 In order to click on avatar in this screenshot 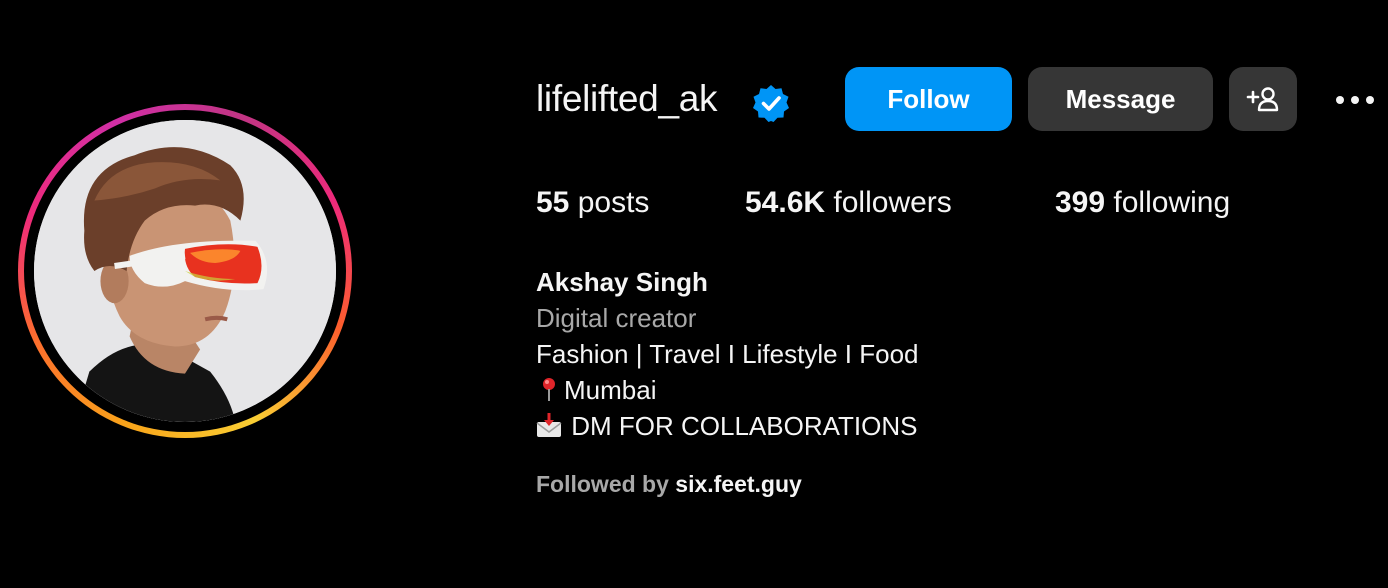, I will do `click(185, 271)`.